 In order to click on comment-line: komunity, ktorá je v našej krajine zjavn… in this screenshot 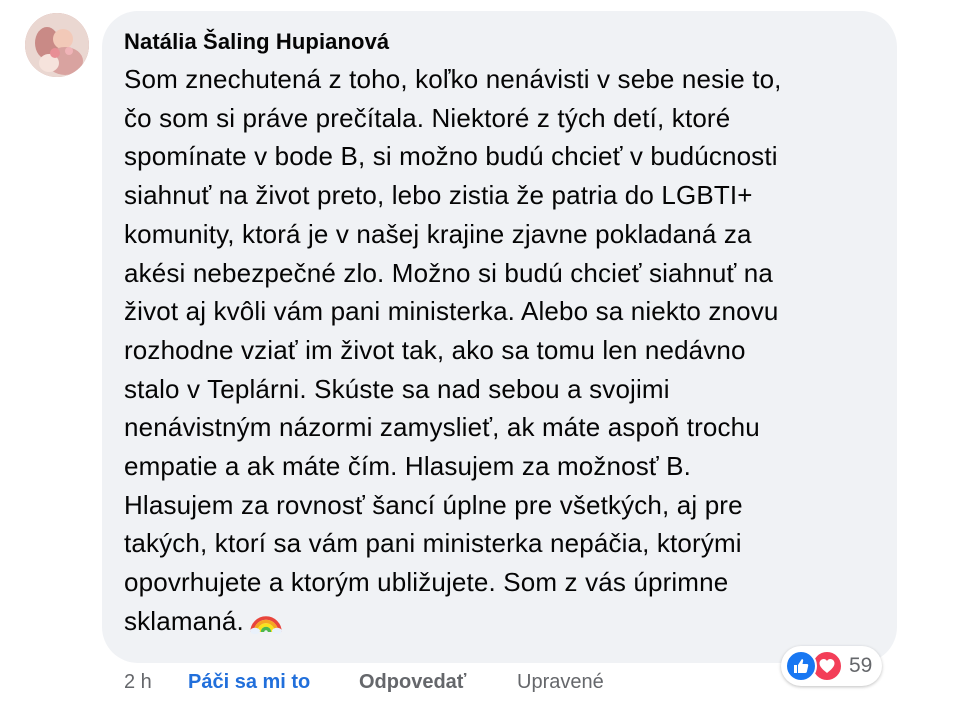, I will do `click(438, 233)`.